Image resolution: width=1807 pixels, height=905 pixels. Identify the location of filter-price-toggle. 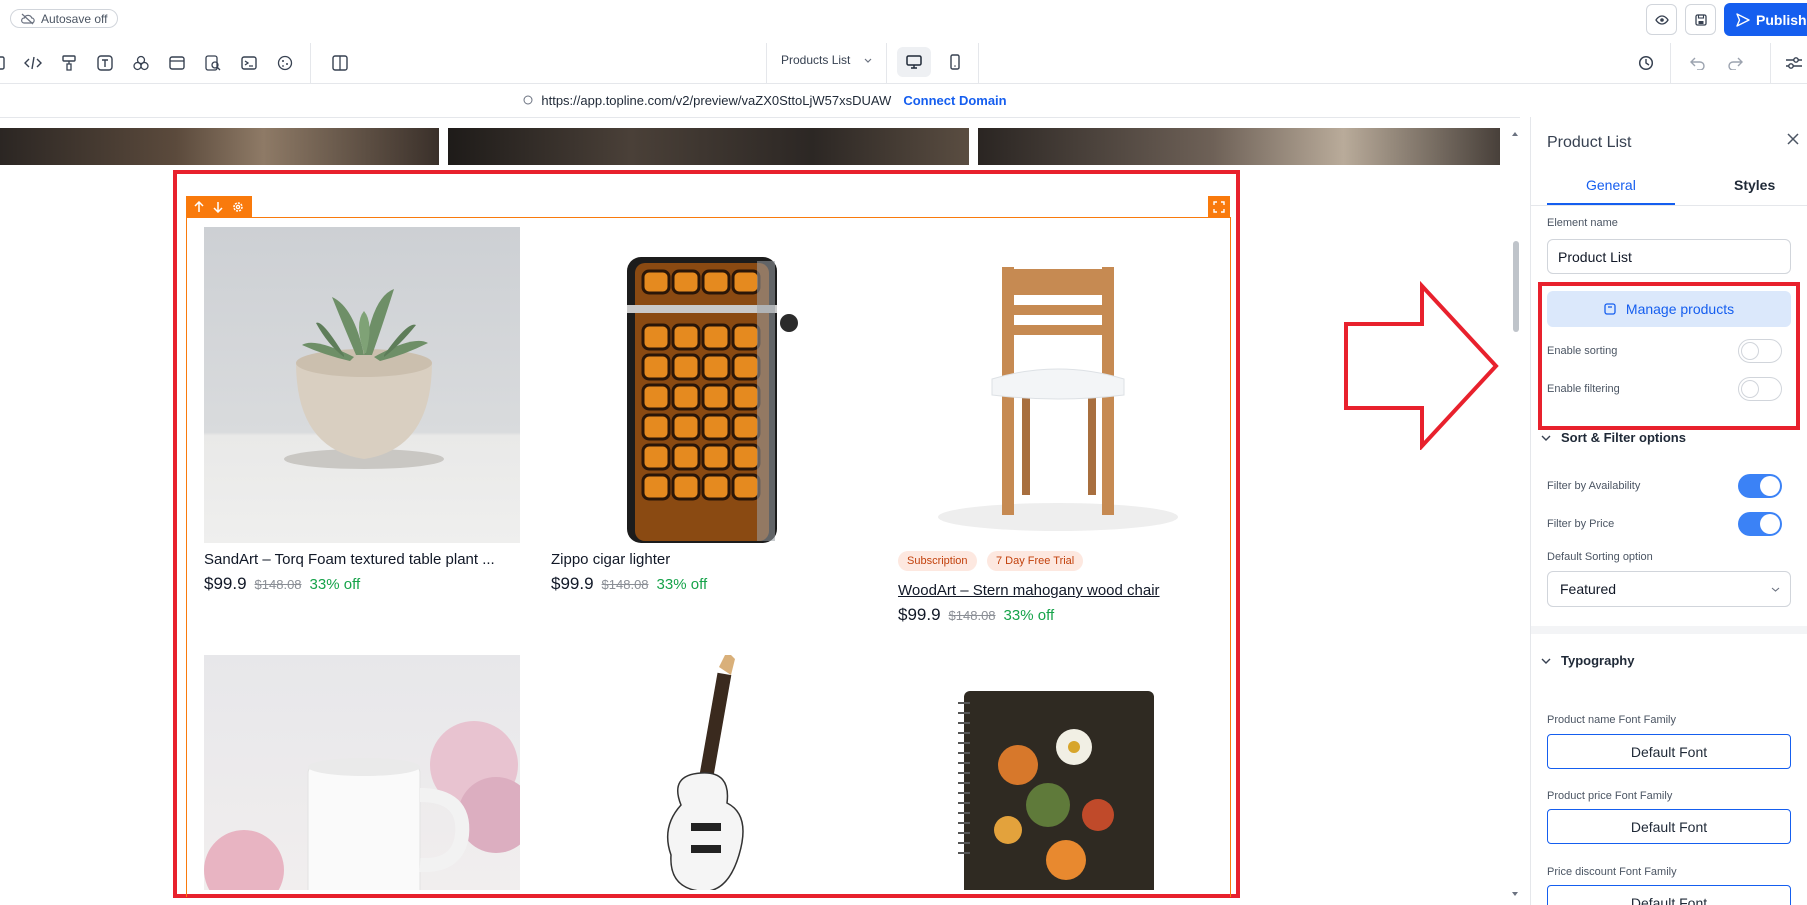
(1760, 524).